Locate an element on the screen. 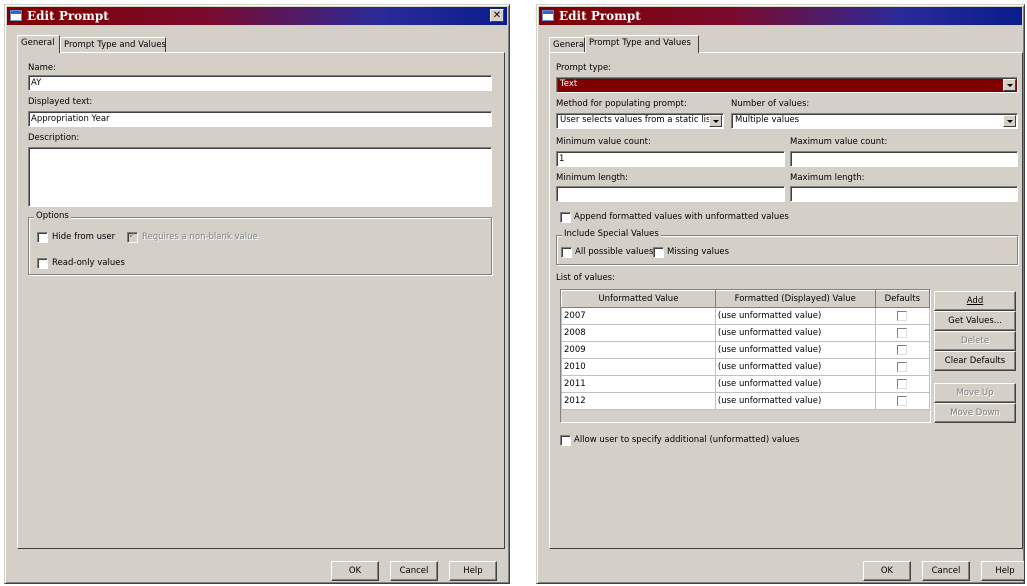 This screenshot has width=1027, height=586. method-select: User selects values from a static list is located at coordinates (640, 121).